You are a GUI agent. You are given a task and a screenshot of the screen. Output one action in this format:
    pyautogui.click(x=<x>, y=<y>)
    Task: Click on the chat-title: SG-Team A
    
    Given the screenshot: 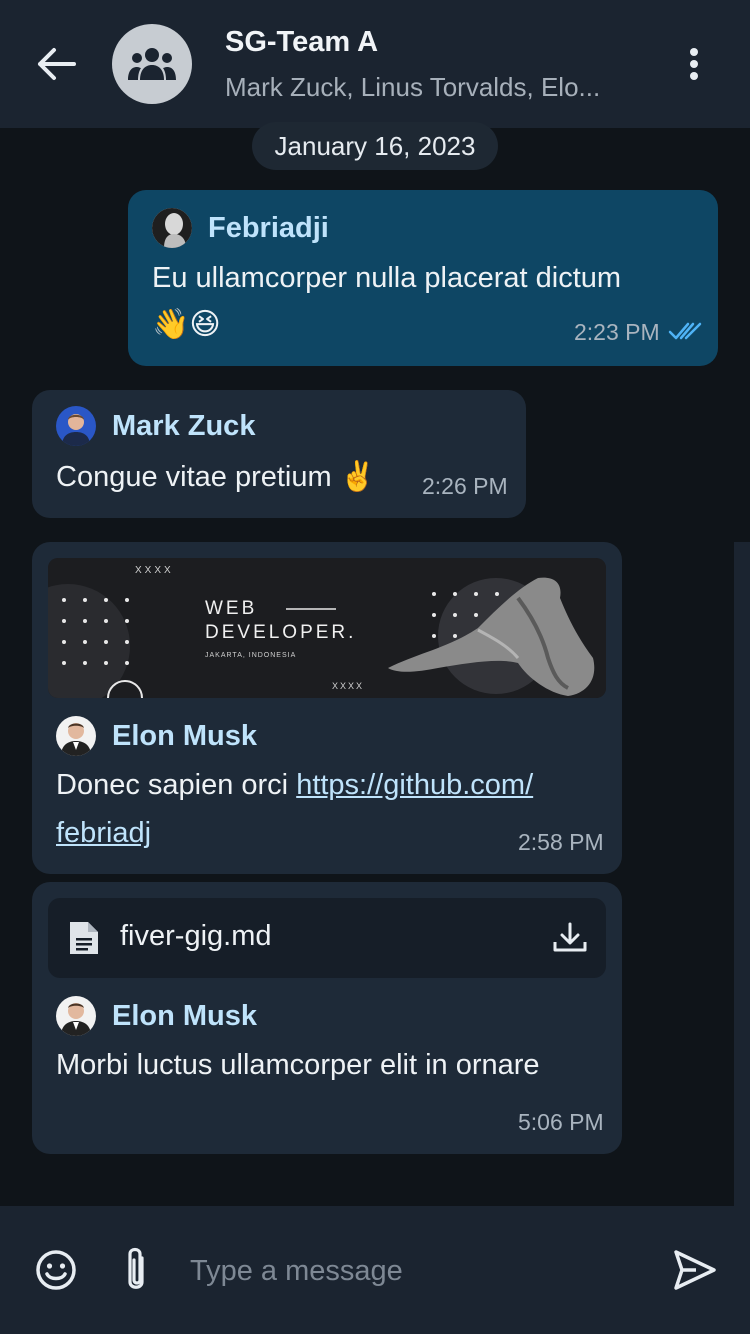 What is the action you would take?
    pyautogui.click(x=301, y=42)
    